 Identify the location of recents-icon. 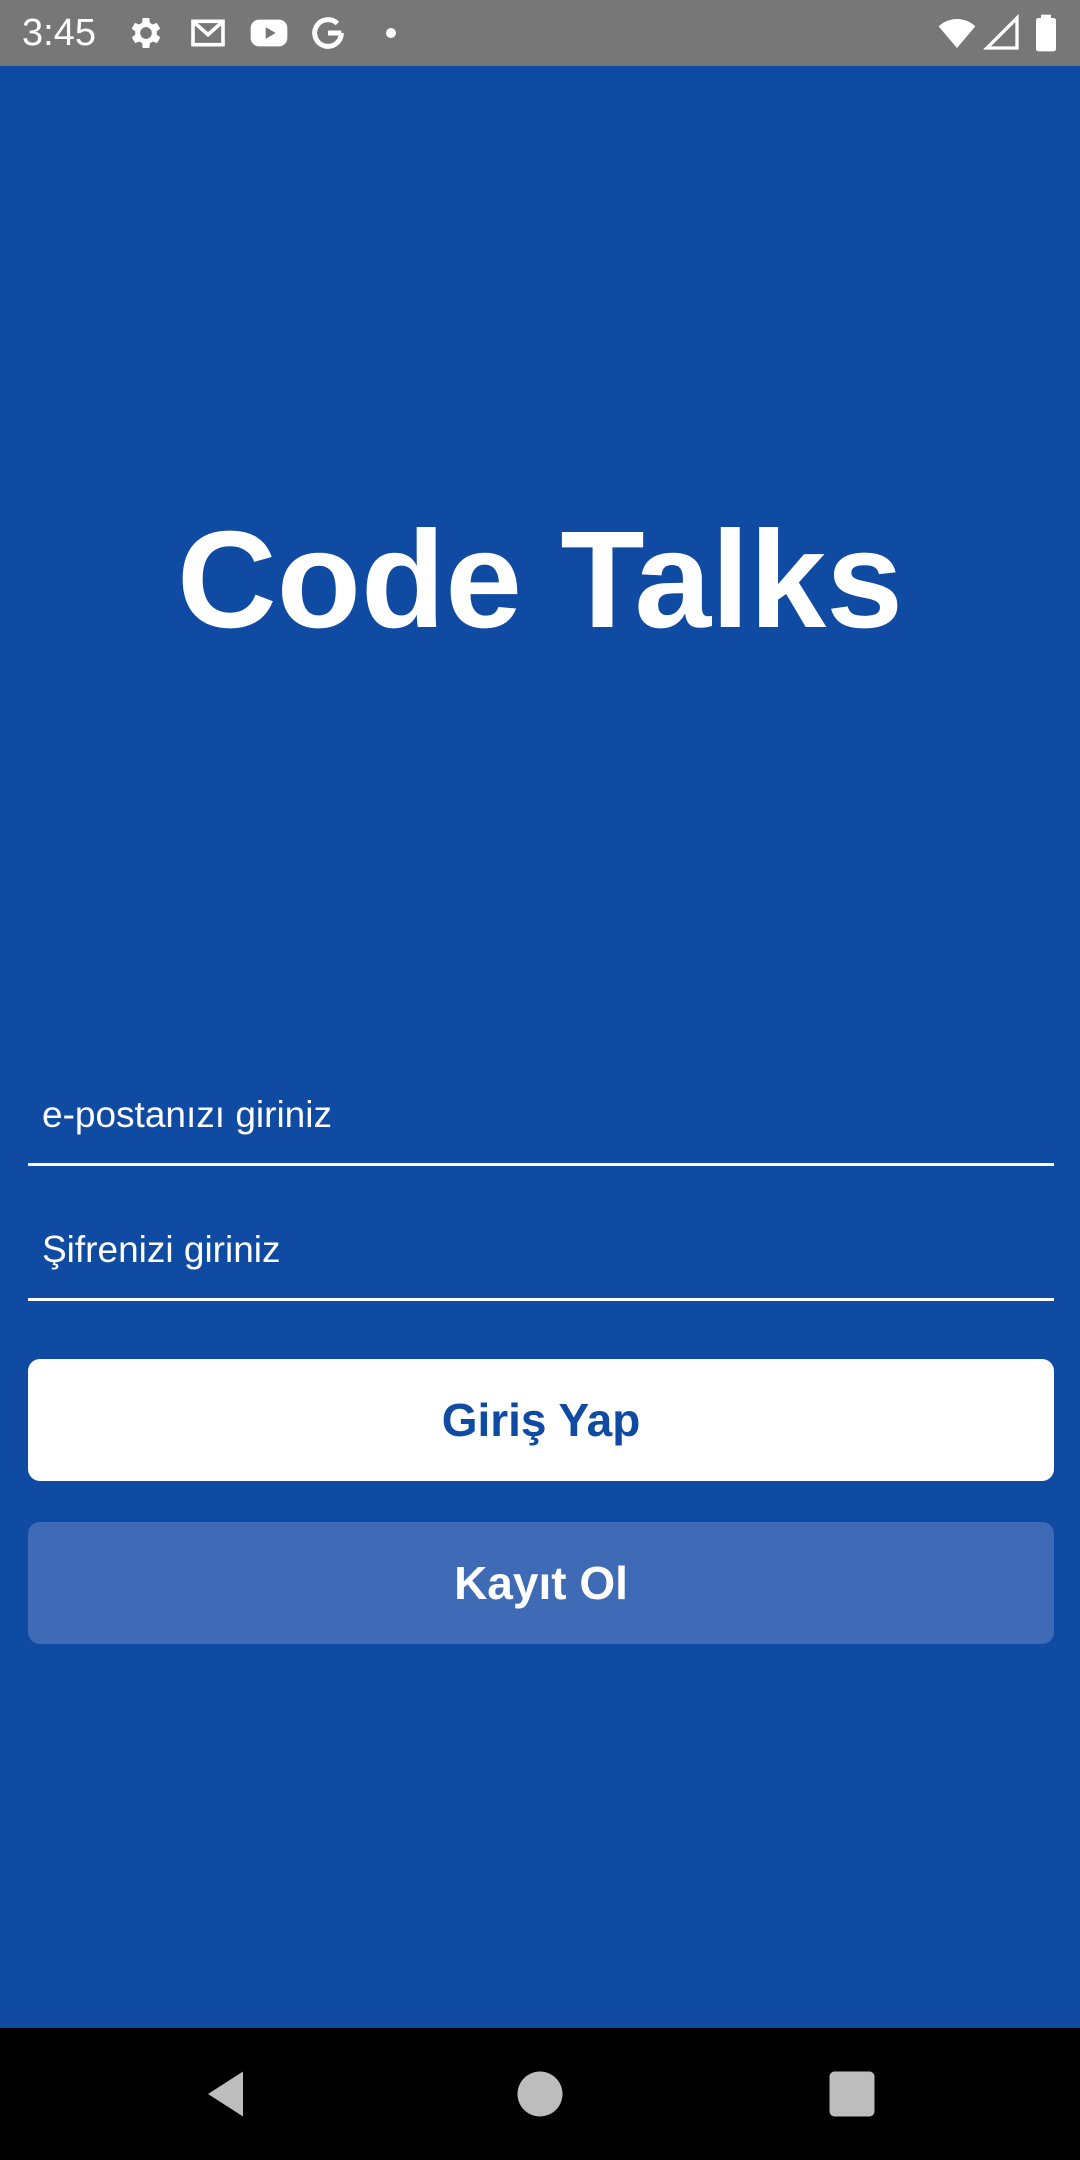
(852, 2094).